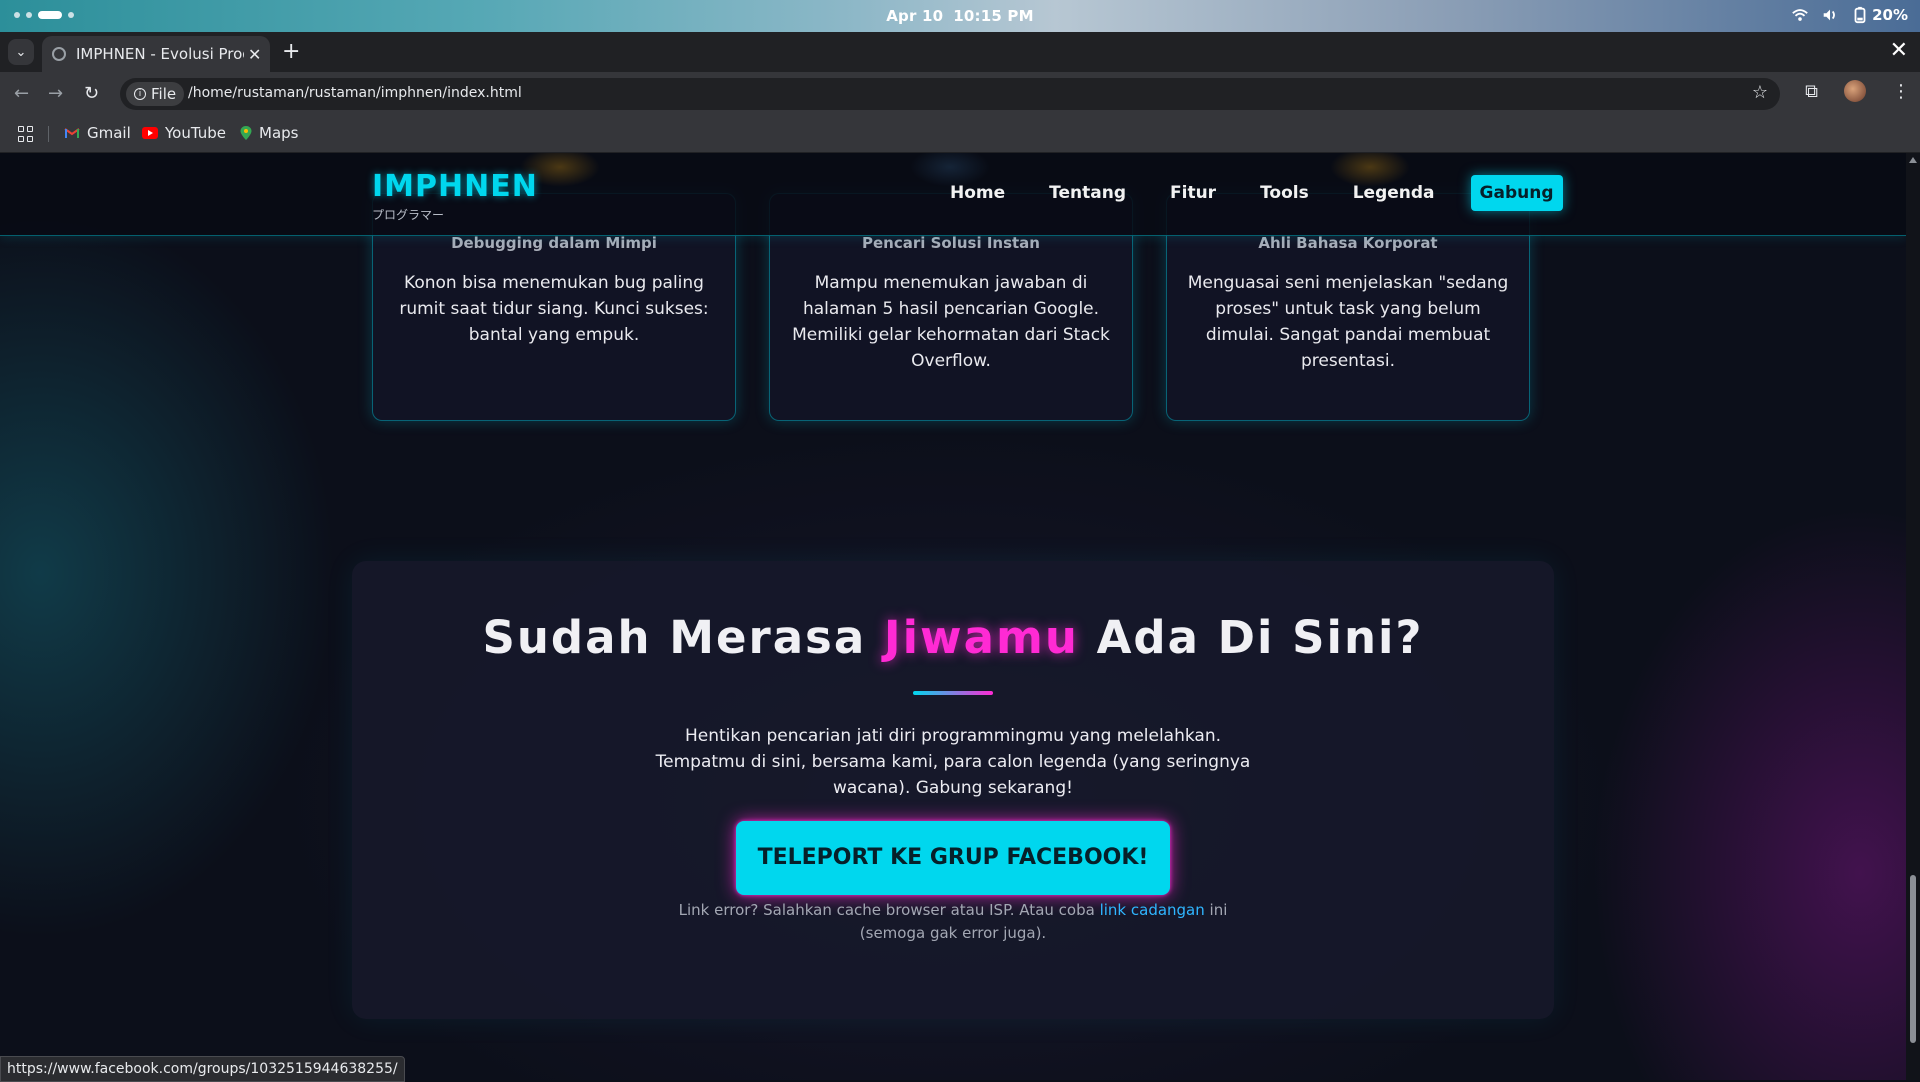 The width and height of the screenshot is (1920, 1082). What do you see at coordinates (1284, 193) in the screenshot?
I see `nav-tools: Tools` at bounding box center [1284, 193].